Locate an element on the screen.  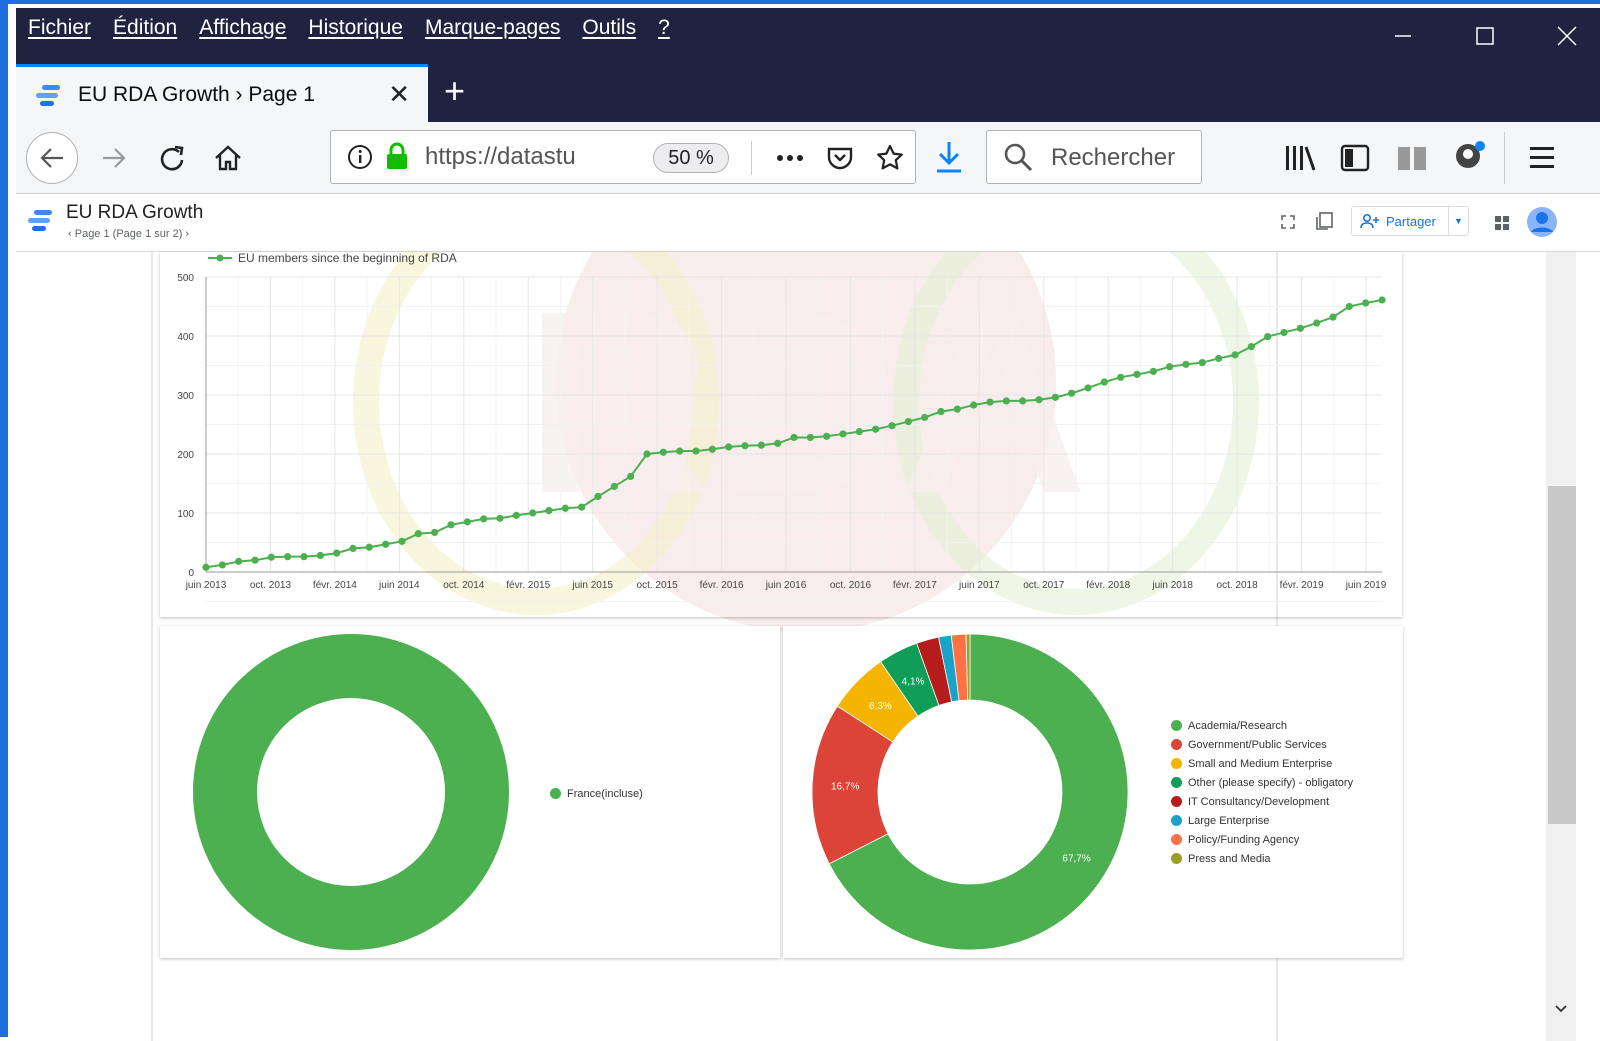
maximize-icon is located at coordinates (1485, 36).